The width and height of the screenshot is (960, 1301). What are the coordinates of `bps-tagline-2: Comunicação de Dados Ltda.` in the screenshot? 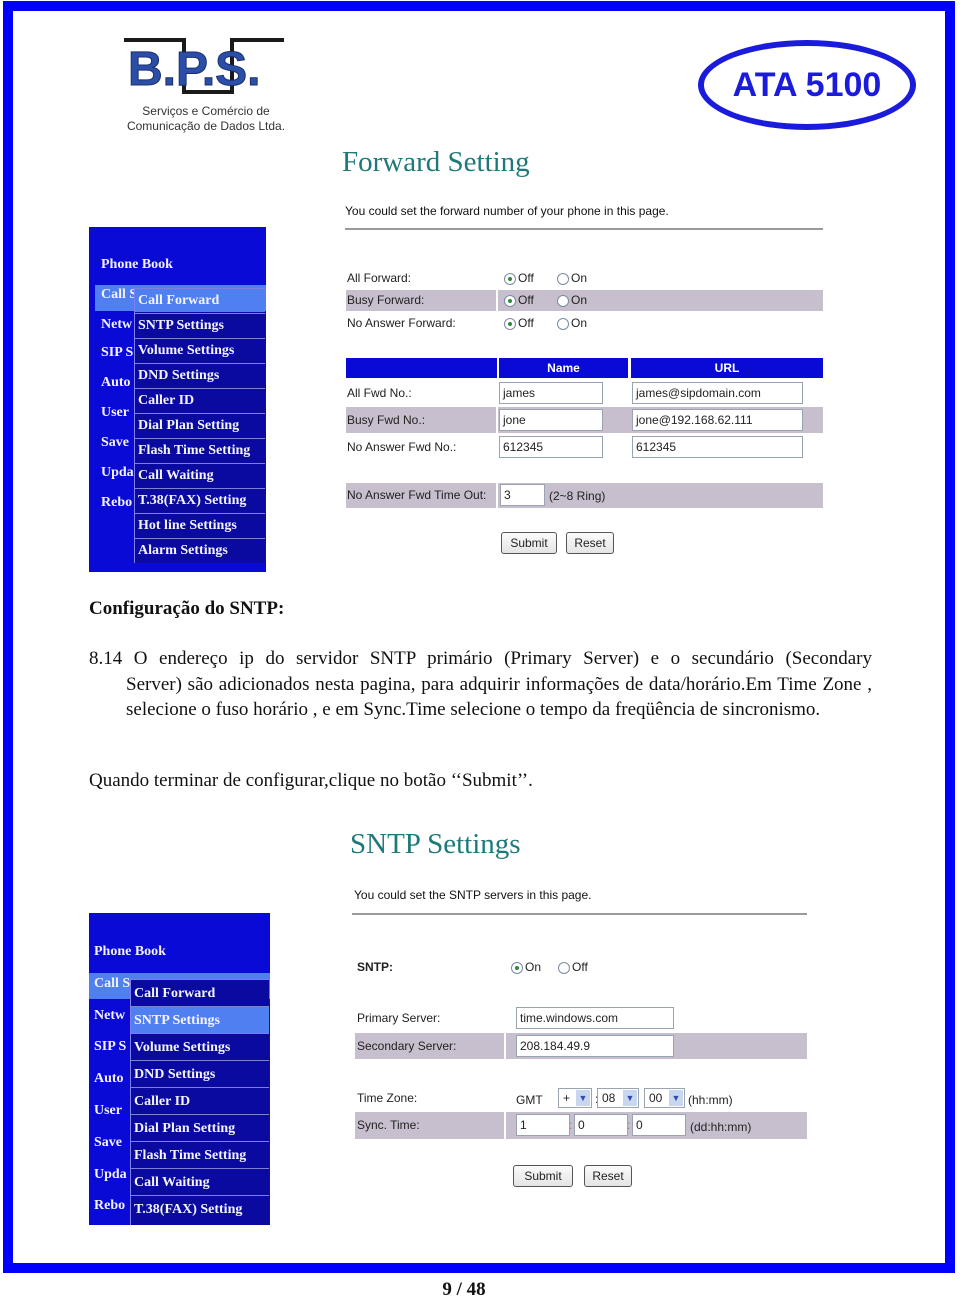 It's located at (206, 126).